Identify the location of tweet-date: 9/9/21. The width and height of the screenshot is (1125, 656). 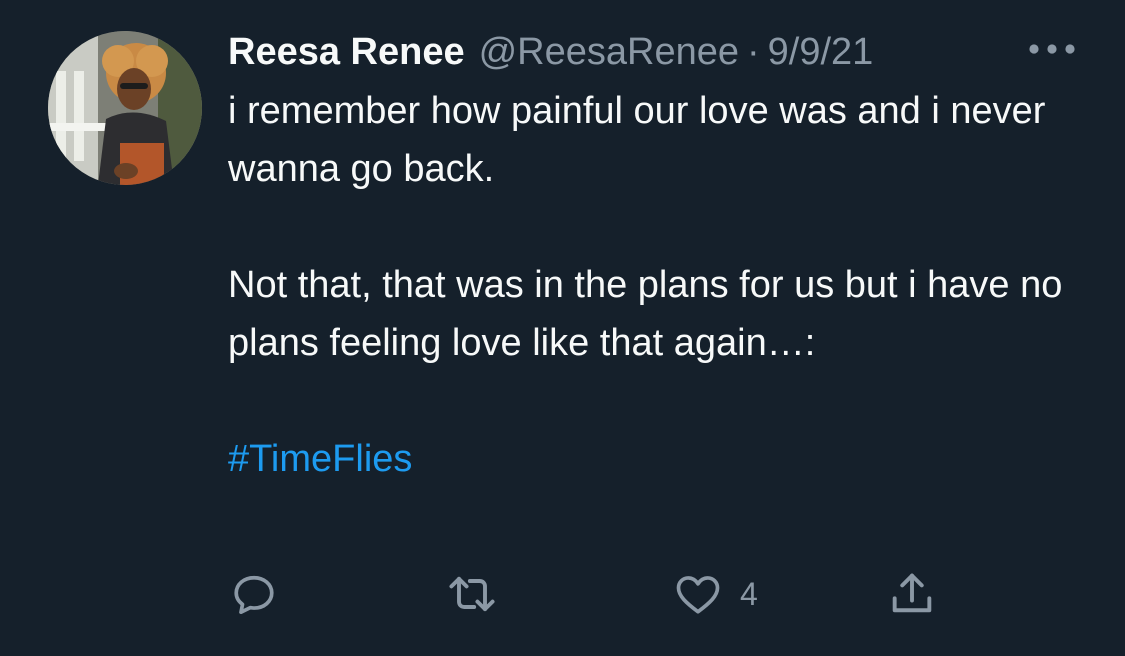
(821, 52).